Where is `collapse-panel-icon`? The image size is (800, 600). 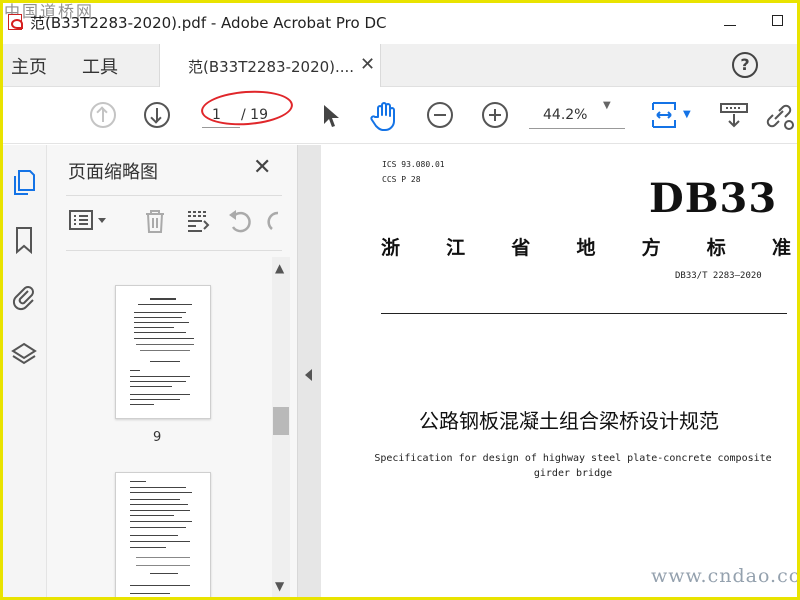 collapse-panel-icon is located at coordinates (308, 375).